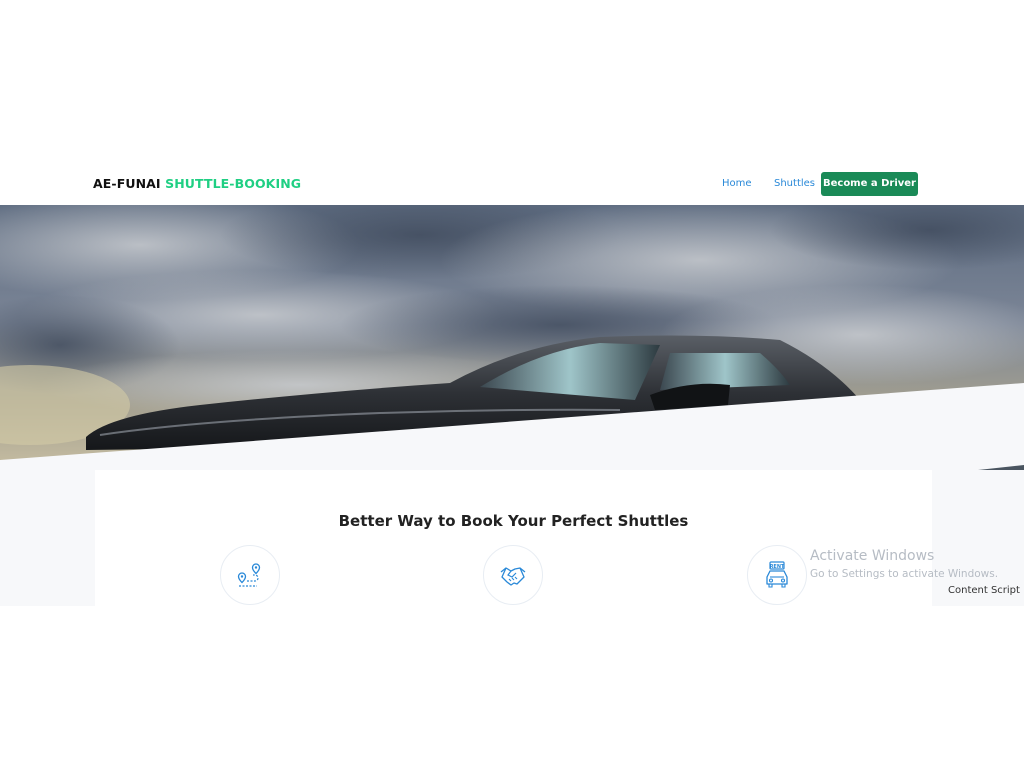 The height and width of the screenshot is (768, 1024). I want to click on feature-route, so click(250, 575).